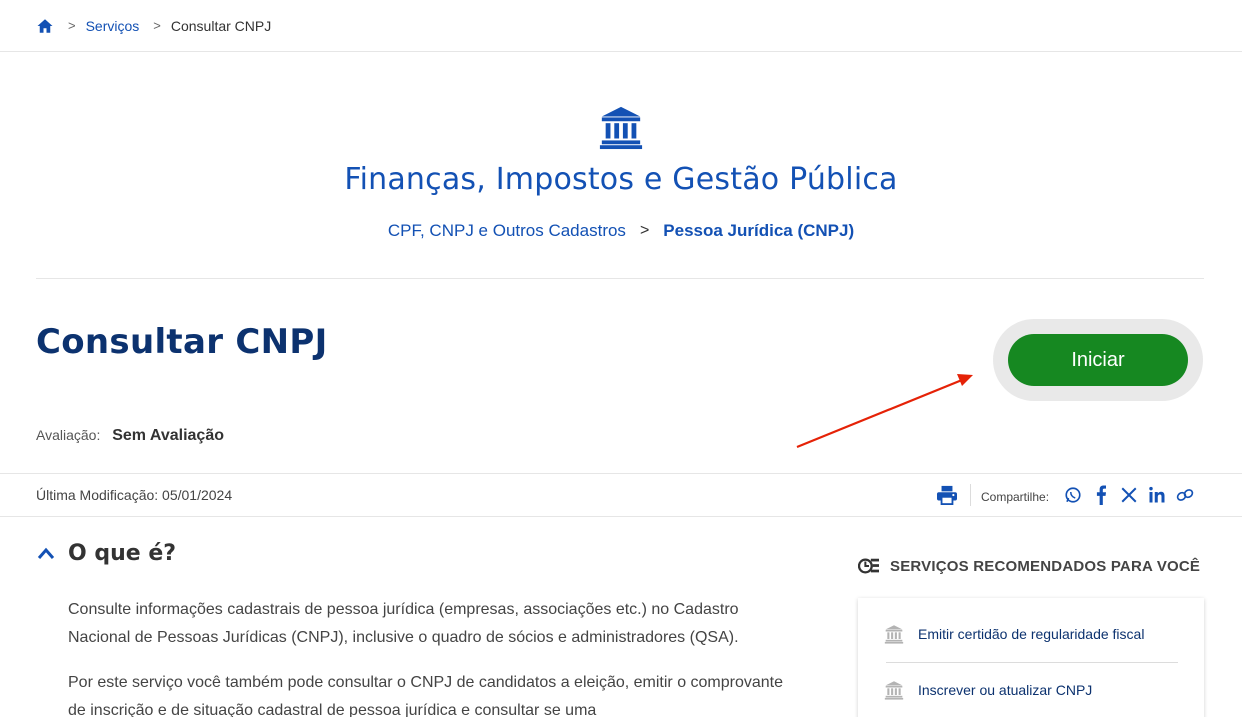  Describe the element at coordinates (507, 231) in the screenshot. I see `category-link-cadastros: CPF, CNPJ e Outros Cadastros` at that location.